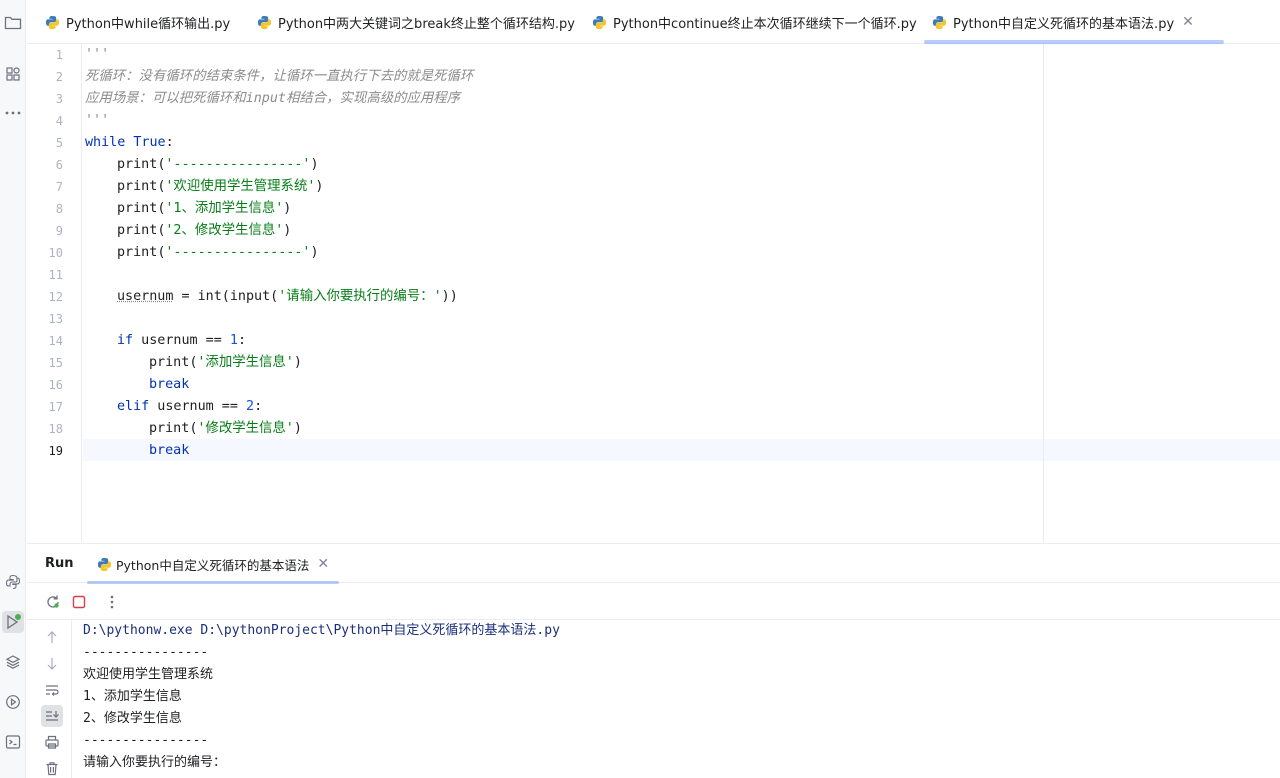 The height and width of the screenshot is (778, 1280). I want to click on code-line-2: 死循环：没有循环的结束条件，让循环一直执行下去的就是死循环, so click(279, 76).